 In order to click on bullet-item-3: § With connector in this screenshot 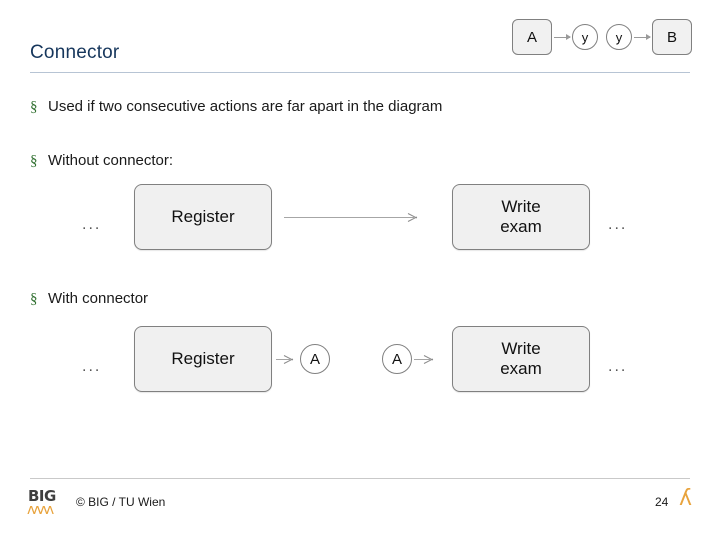, I will do `click(89, 299)`.